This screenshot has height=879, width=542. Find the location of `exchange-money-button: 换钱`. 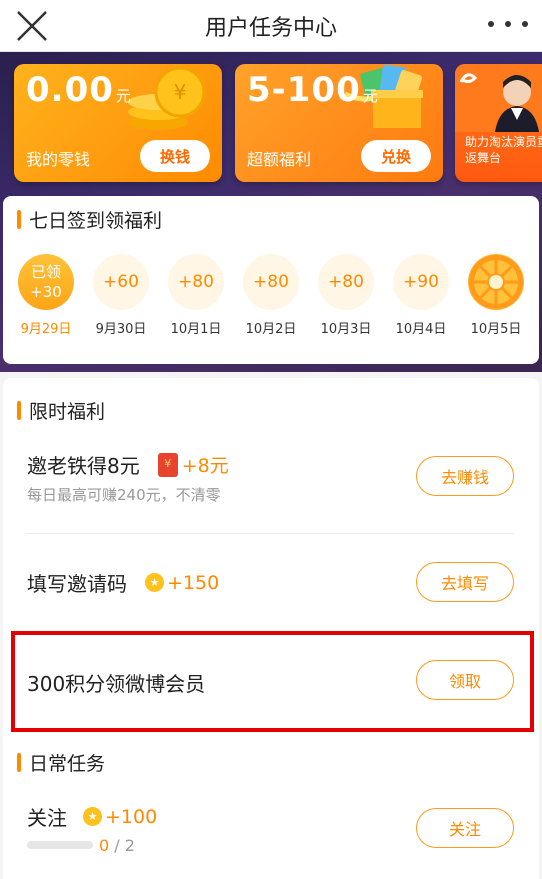

exchange-money-button: 换钱 is located at coordinates (175, 156).